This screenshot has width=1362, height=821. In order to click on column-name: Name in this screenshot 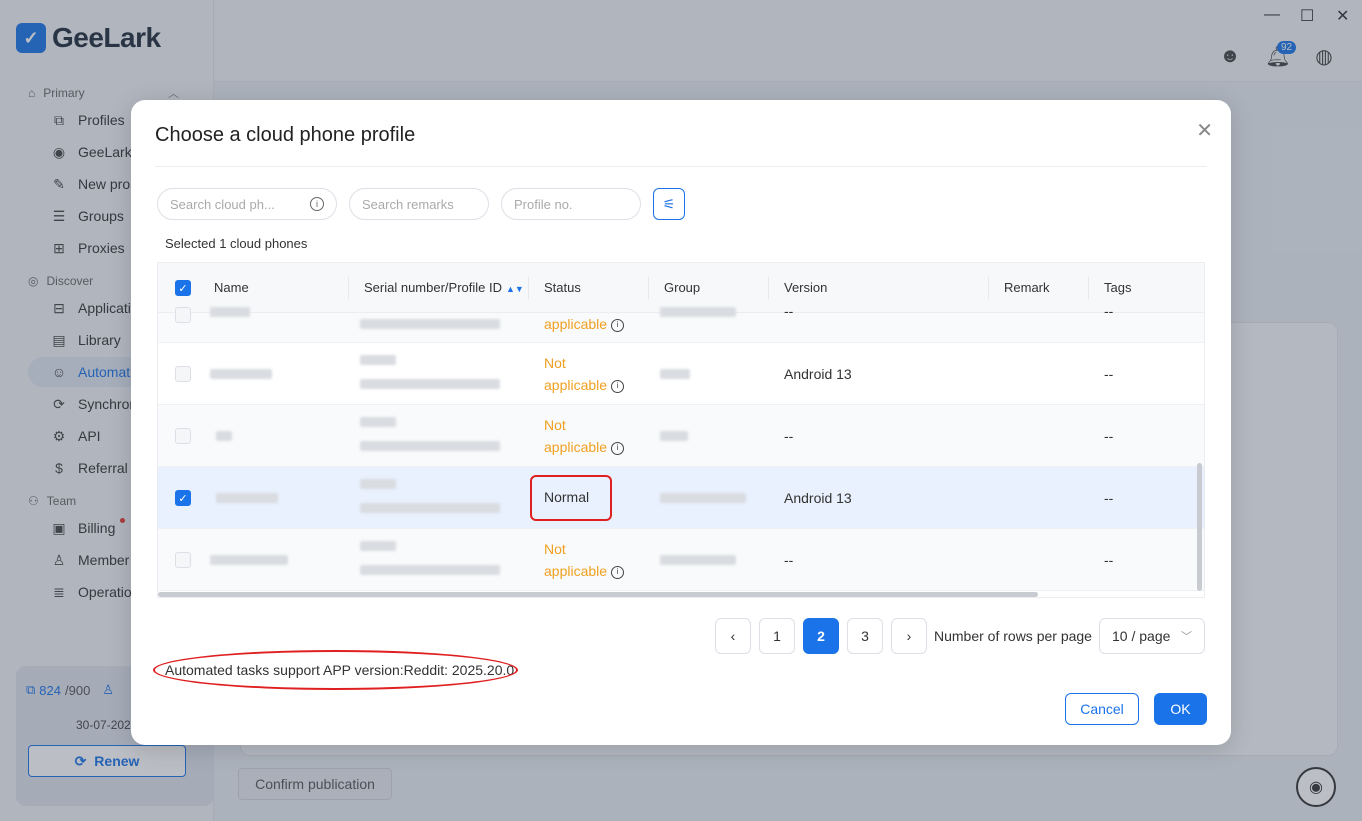, I will do `click(231, 287)`.